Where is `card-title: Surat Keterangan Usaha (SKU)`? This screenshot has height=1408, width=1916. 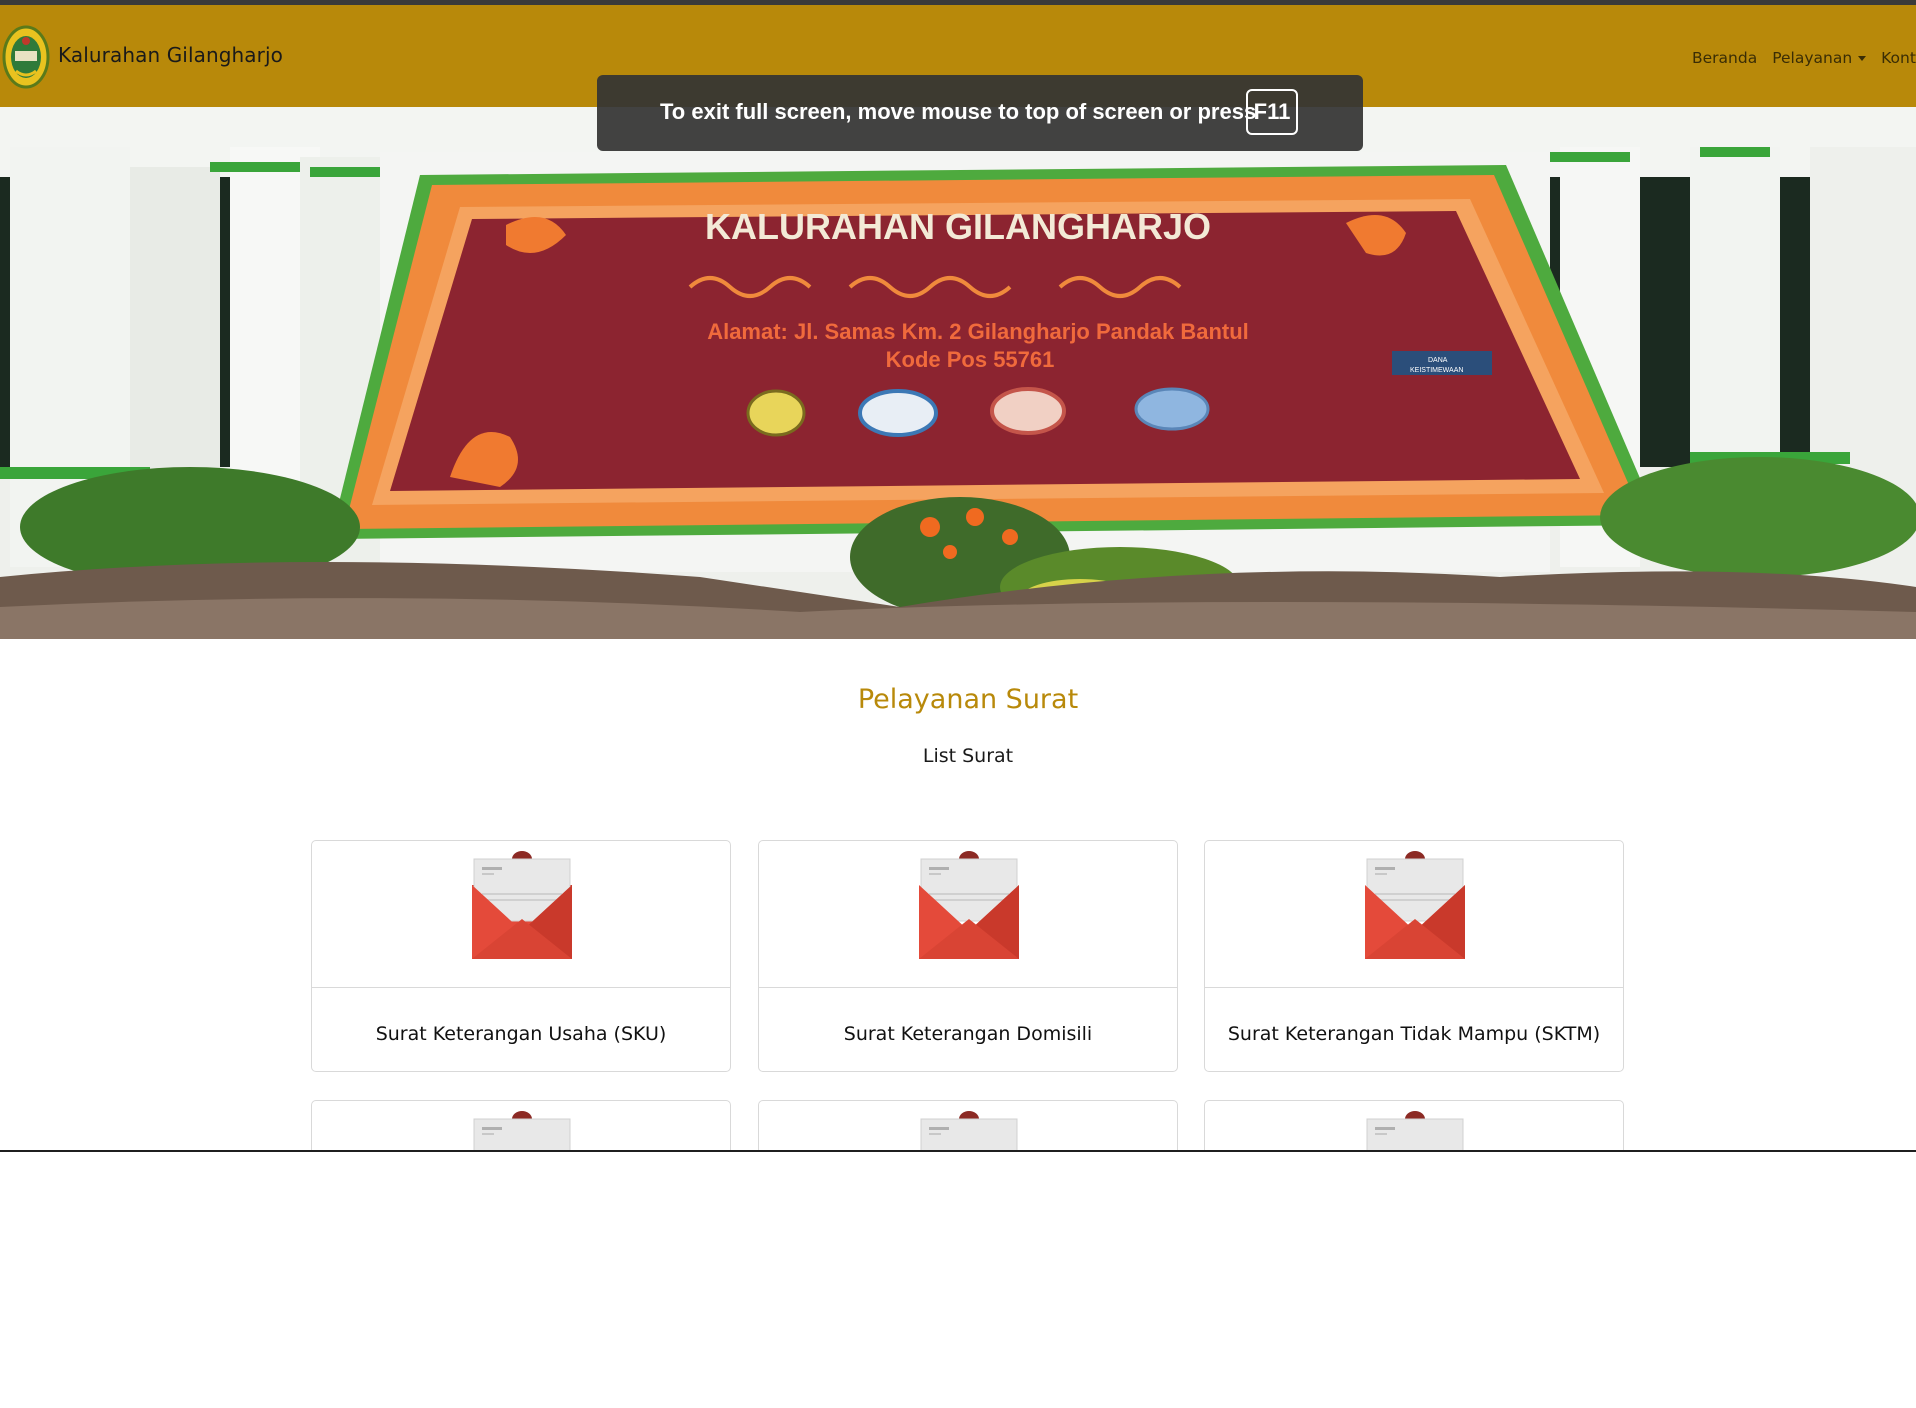 card-title: Surat Keterangan Usaha (SKU) is located at coordinates (521, 1034).